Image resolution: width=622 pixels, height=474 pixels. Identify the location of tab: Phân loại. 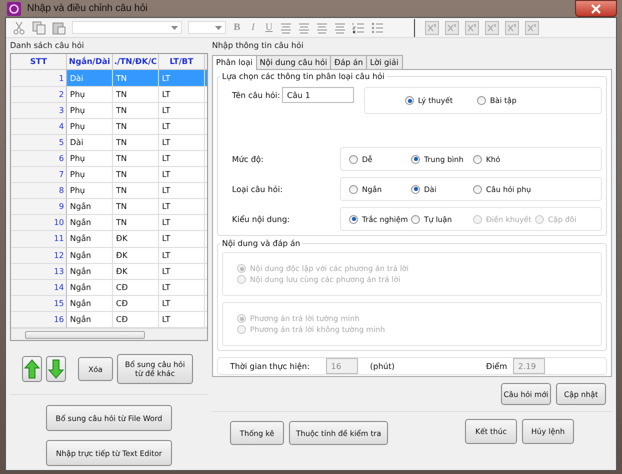
(234, 62).